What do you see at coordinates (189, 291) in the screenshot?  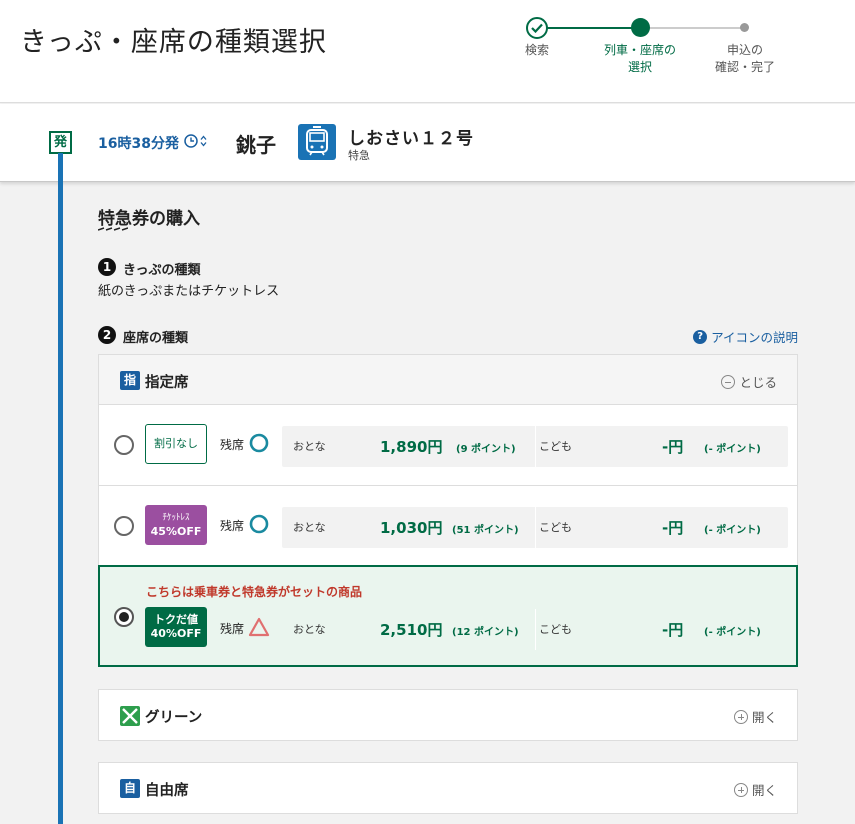 I see `ticket-type-value: 紙のきっぷまたはチケットレス` at bounding box center [189, 291].